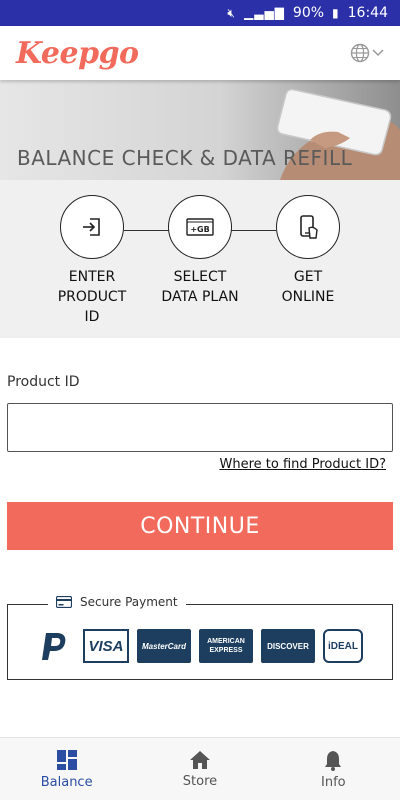 The image size is (400, 800). What do you see at coordinates (200, 53) in the screenshot?
I see `app-bar: Keepgo` at bounding box center [200, 53].